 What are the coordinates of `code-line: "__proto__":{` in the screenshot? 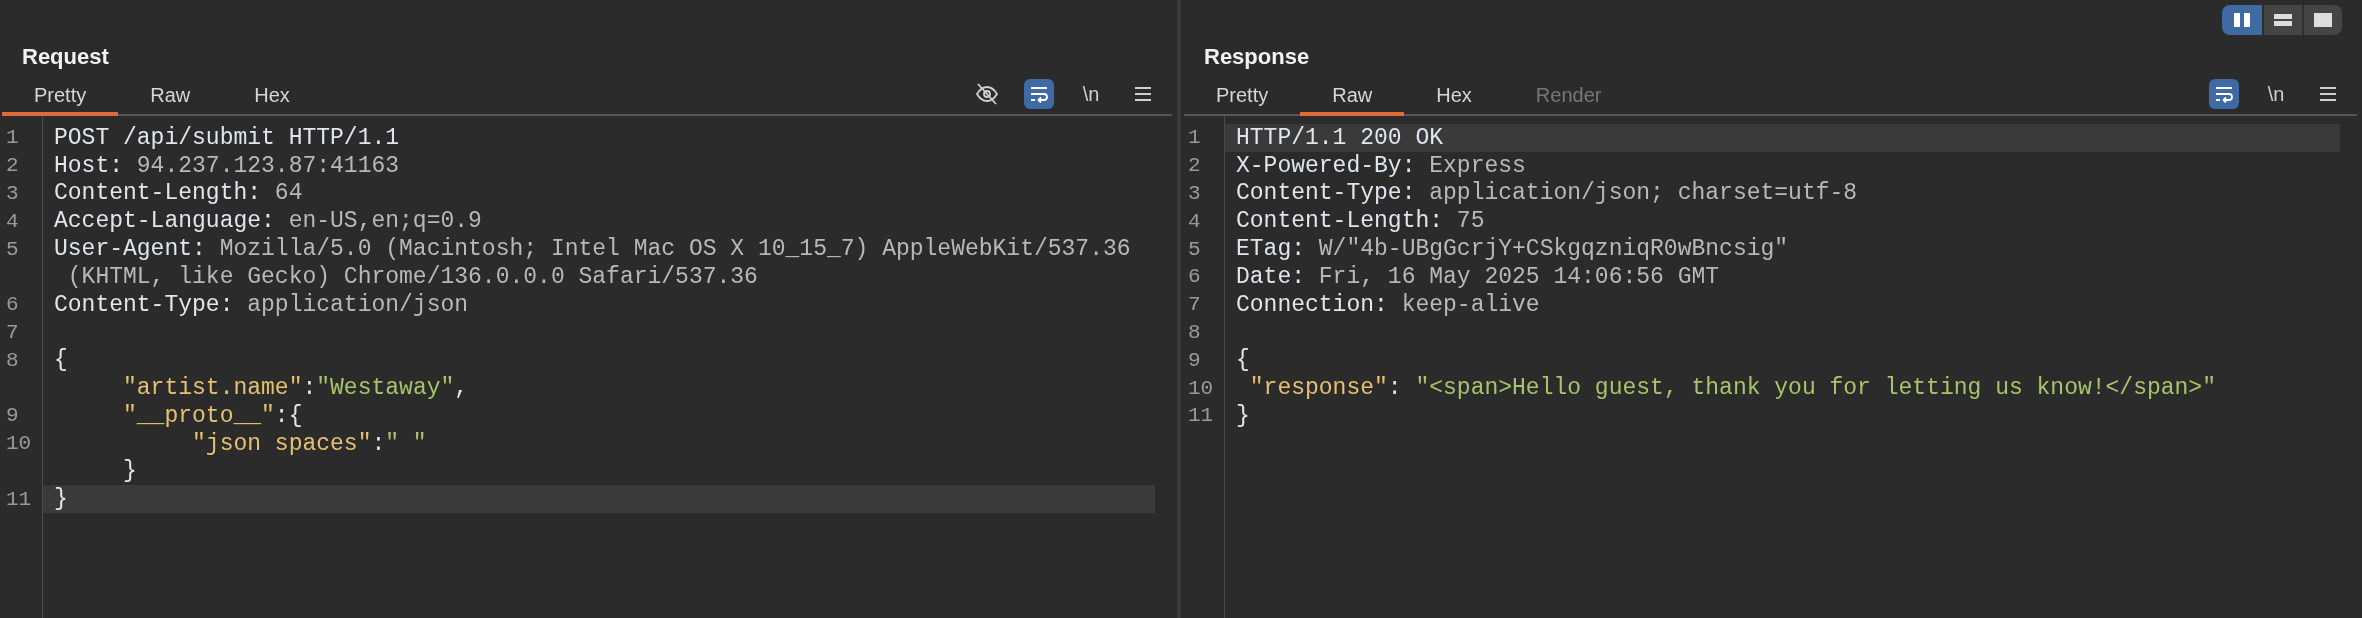 It's located at (212, 415).